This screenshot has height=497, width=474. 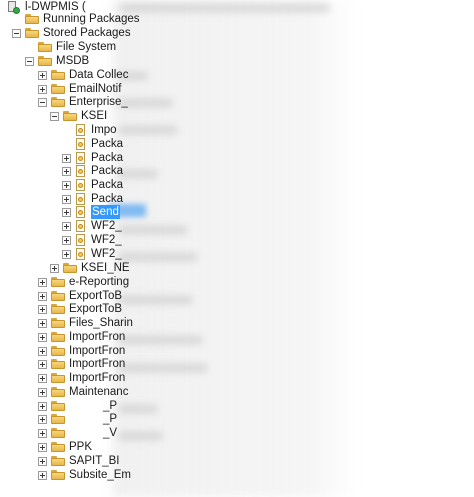 What do you see at coordinates (71, 33) in the screenshot?
I see `tree-node-stored-packages: Stored Packages` at bounding box center [71, 33].